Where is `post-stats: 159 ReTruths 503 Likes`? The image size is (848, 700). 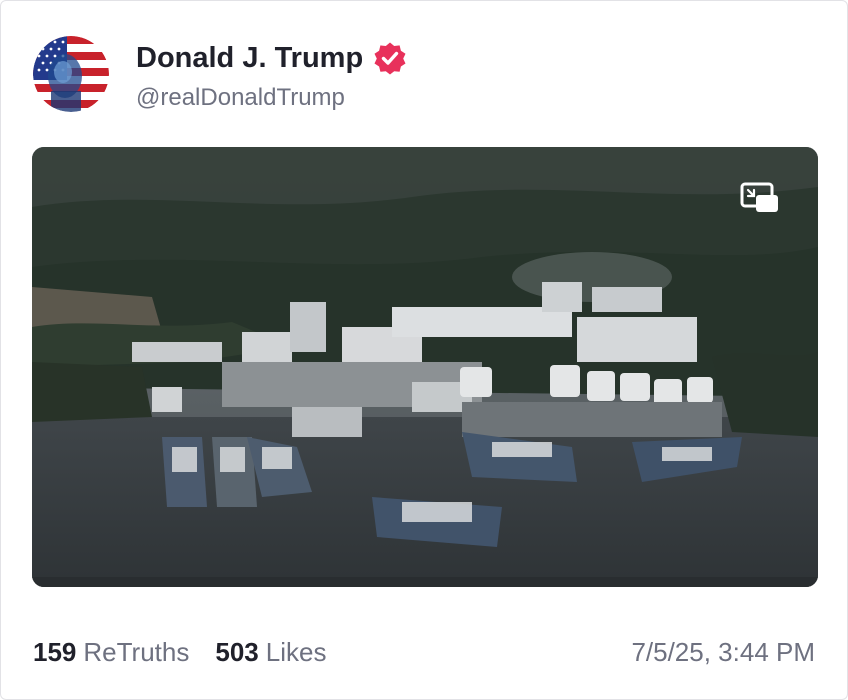
post-stats: 159 ReTruths 503 Likes is located at coordinates (179, 652).